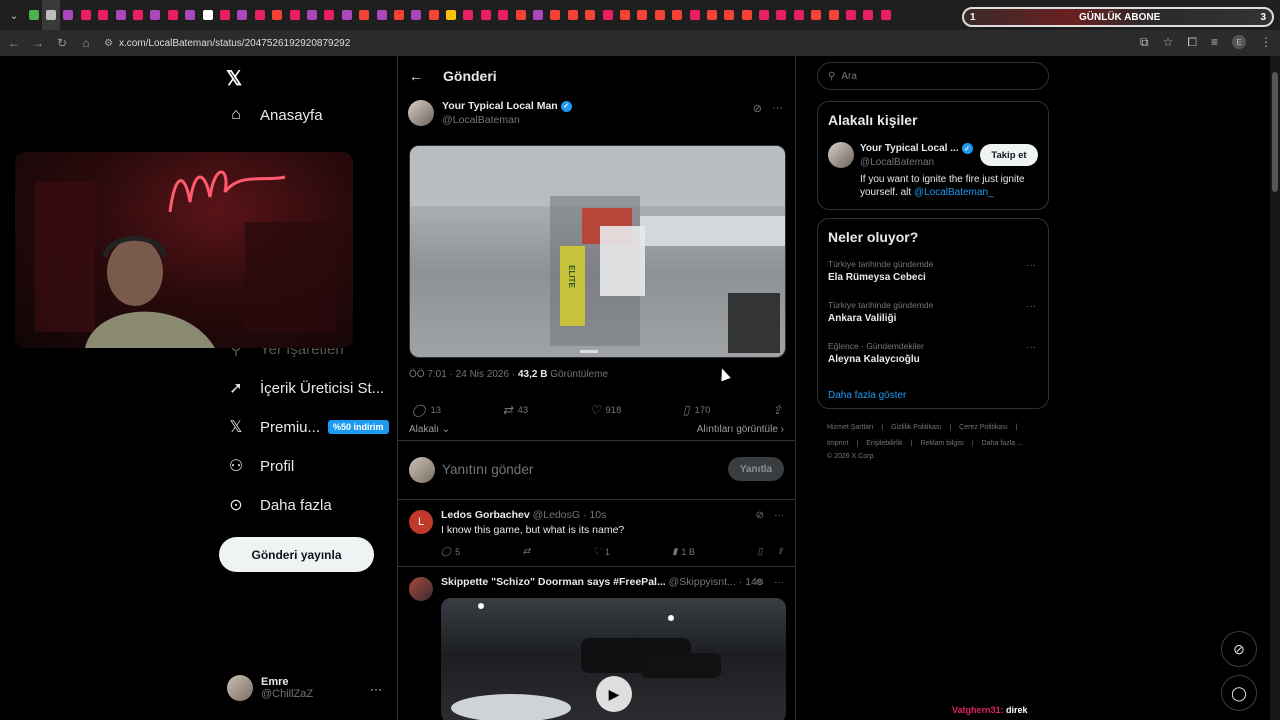 This screenshot has height=720, width=1280. What do you see at coordinates (897, 162) in the screenshot?
I see `suggested-handle: @LocalBateman` at bounding box center [897, 162].